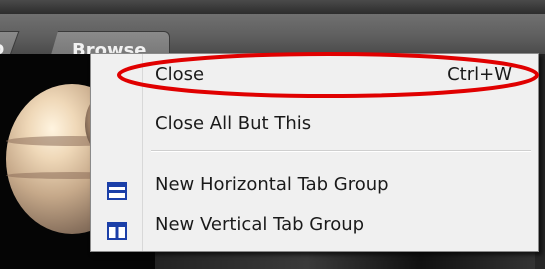  Describe the element at coordinates (180, 74) in the screenshot. I see `menu-item-close-label: Close` at that location.